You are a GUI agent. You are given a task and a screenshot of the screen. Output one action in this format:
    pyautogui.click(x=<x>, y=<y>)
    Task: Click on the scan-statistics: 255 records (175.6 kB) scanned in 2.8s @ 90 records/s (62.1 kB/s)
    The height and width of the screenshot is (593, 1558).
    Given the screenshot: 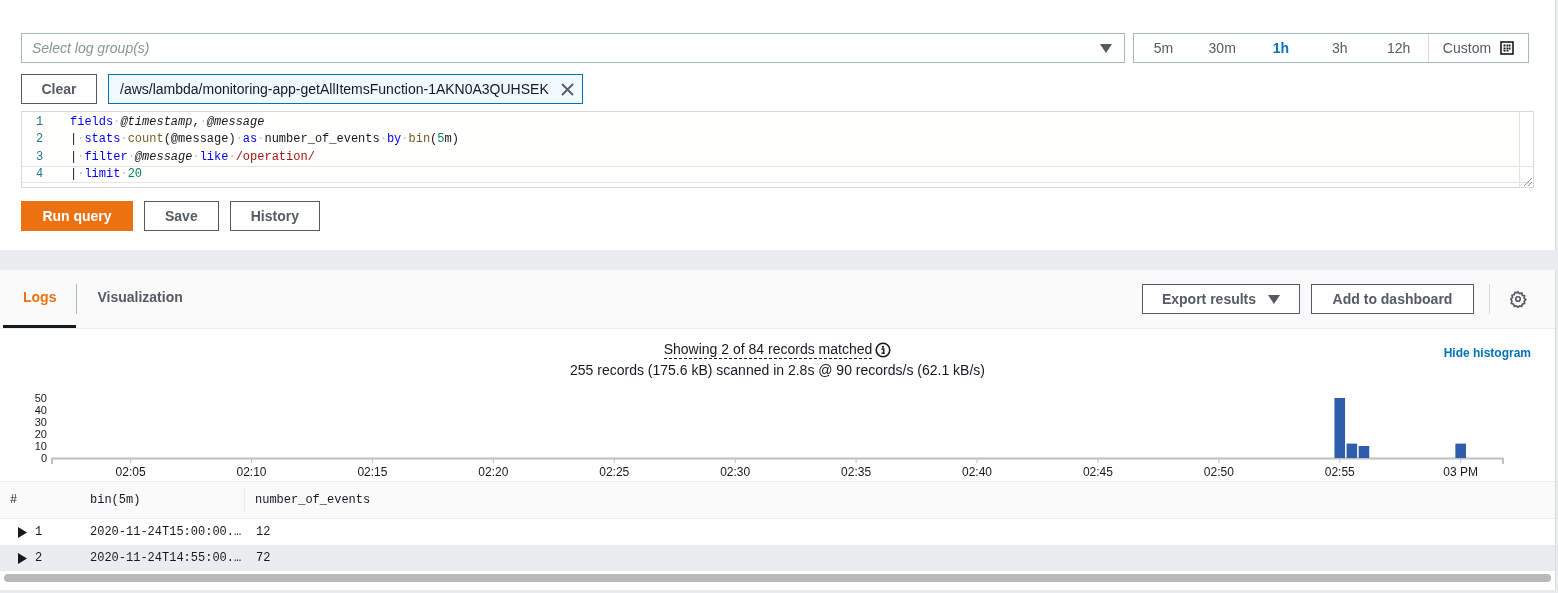 What is the action you would take?
    pyautogui.click(x=777, y=370)
    